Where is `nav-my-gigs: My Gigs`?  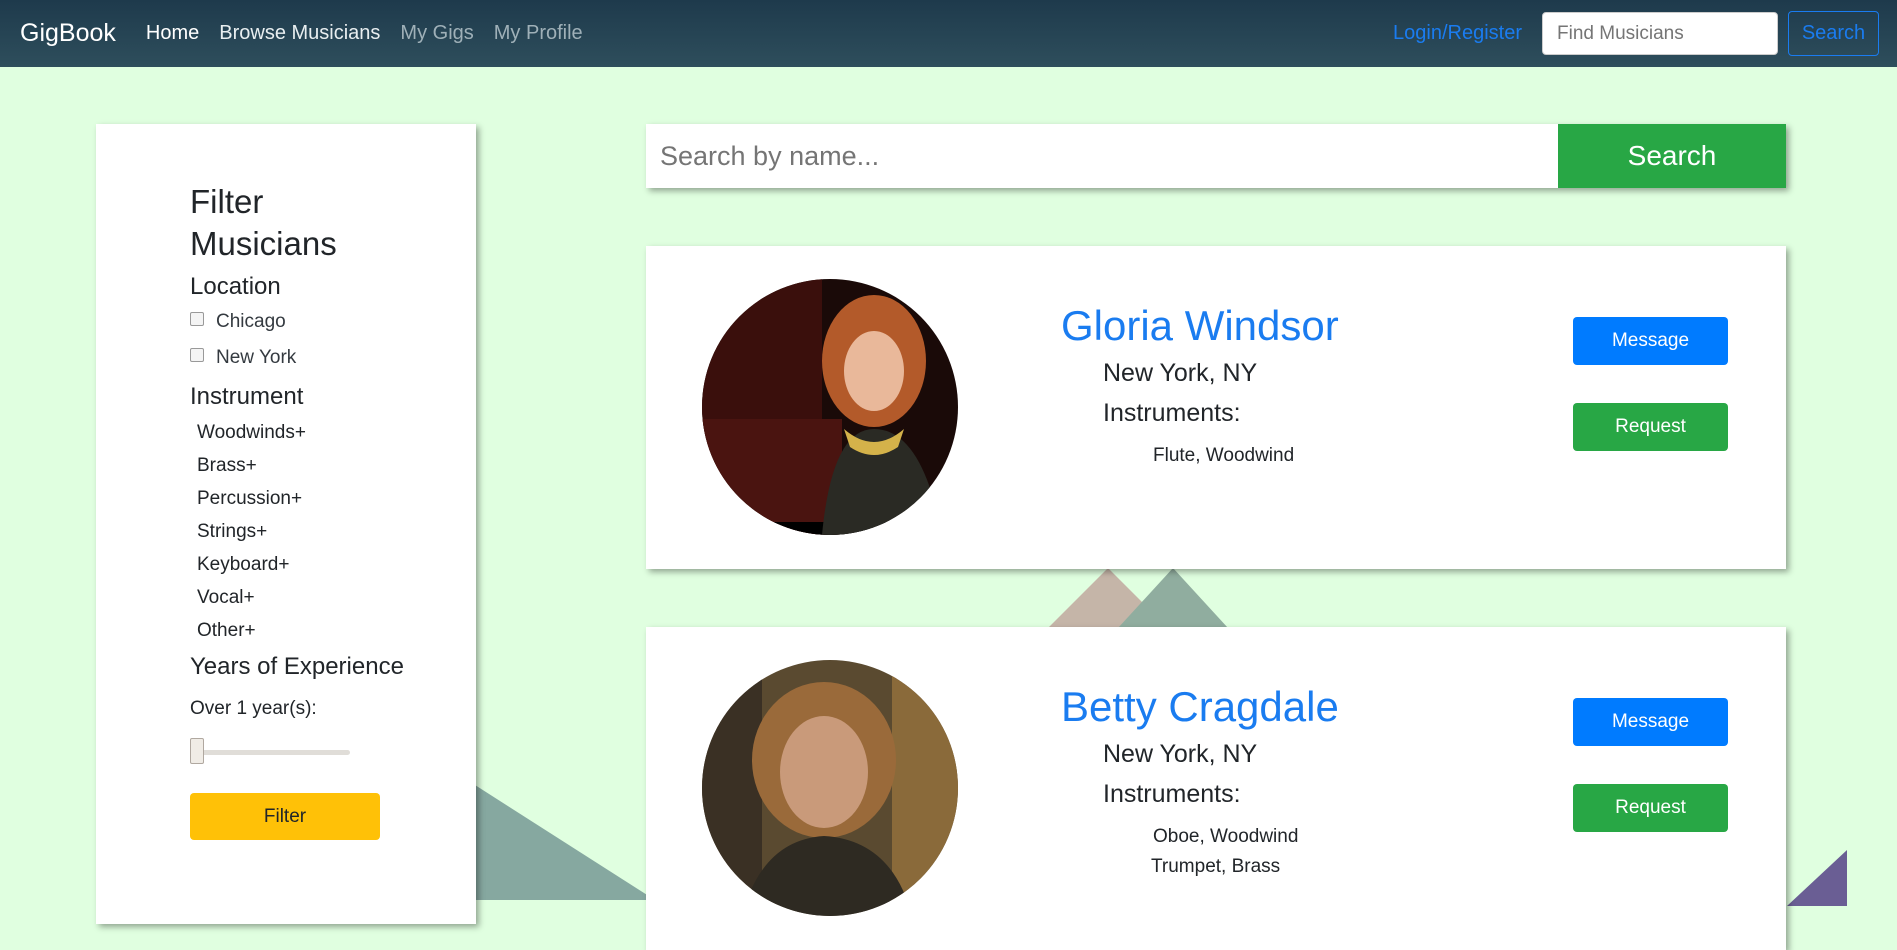 nav-my-gigs: My Gigs is located at coordinates (436, 33).